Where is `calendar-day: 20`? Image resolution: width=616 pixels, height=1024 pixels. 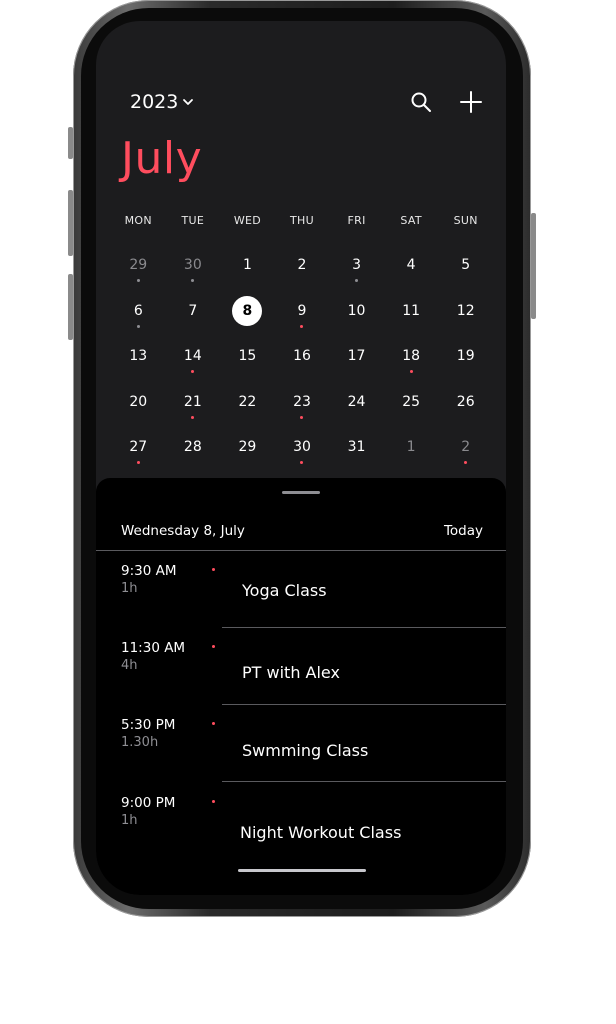 calendar-day: 20 is located at coordinates (138, 409).